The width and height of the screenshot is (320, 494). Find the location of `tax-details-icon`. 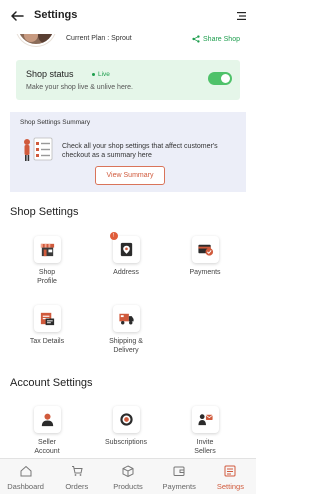

tax-details-icon is located at coordinates (47, 319).